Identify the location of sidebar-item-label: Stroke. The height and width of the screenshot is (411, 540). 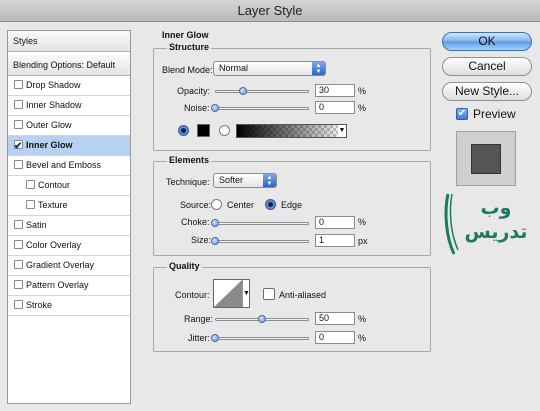
(39, 305).